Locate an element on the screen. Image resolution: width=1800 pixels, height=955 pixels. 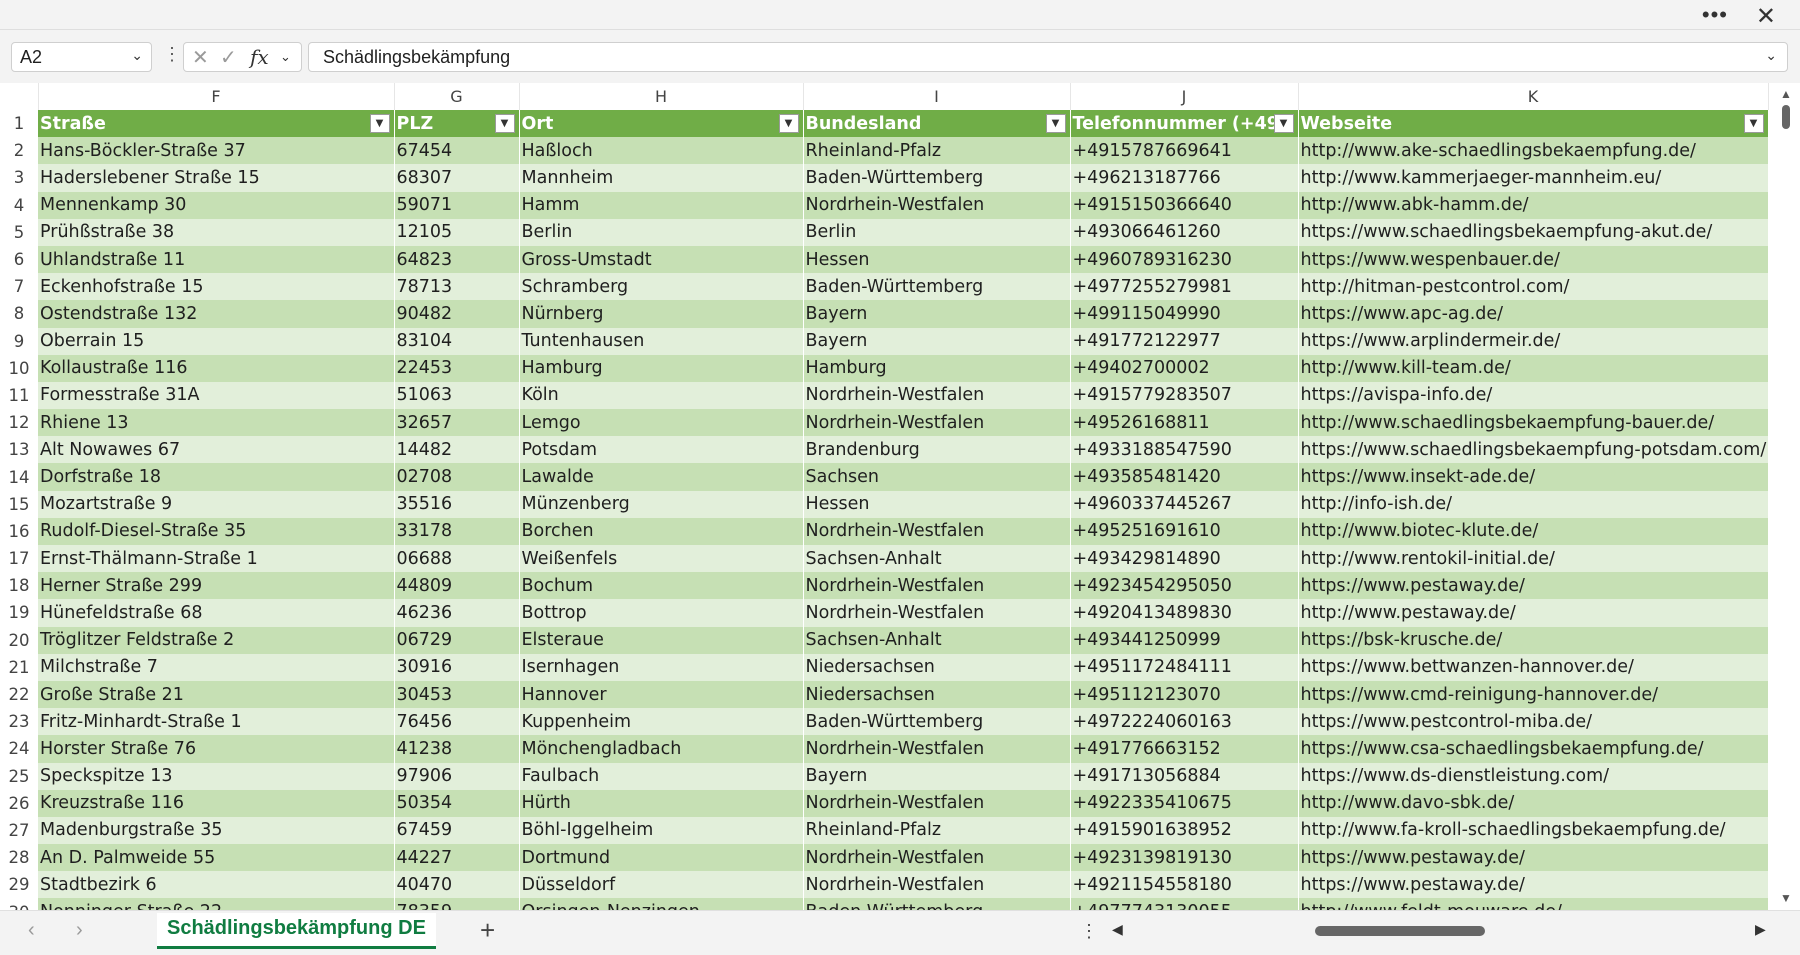
table-cell: http://www.kammerjaeger-mannheim.eu/ is located at coordinates (1533, 178).